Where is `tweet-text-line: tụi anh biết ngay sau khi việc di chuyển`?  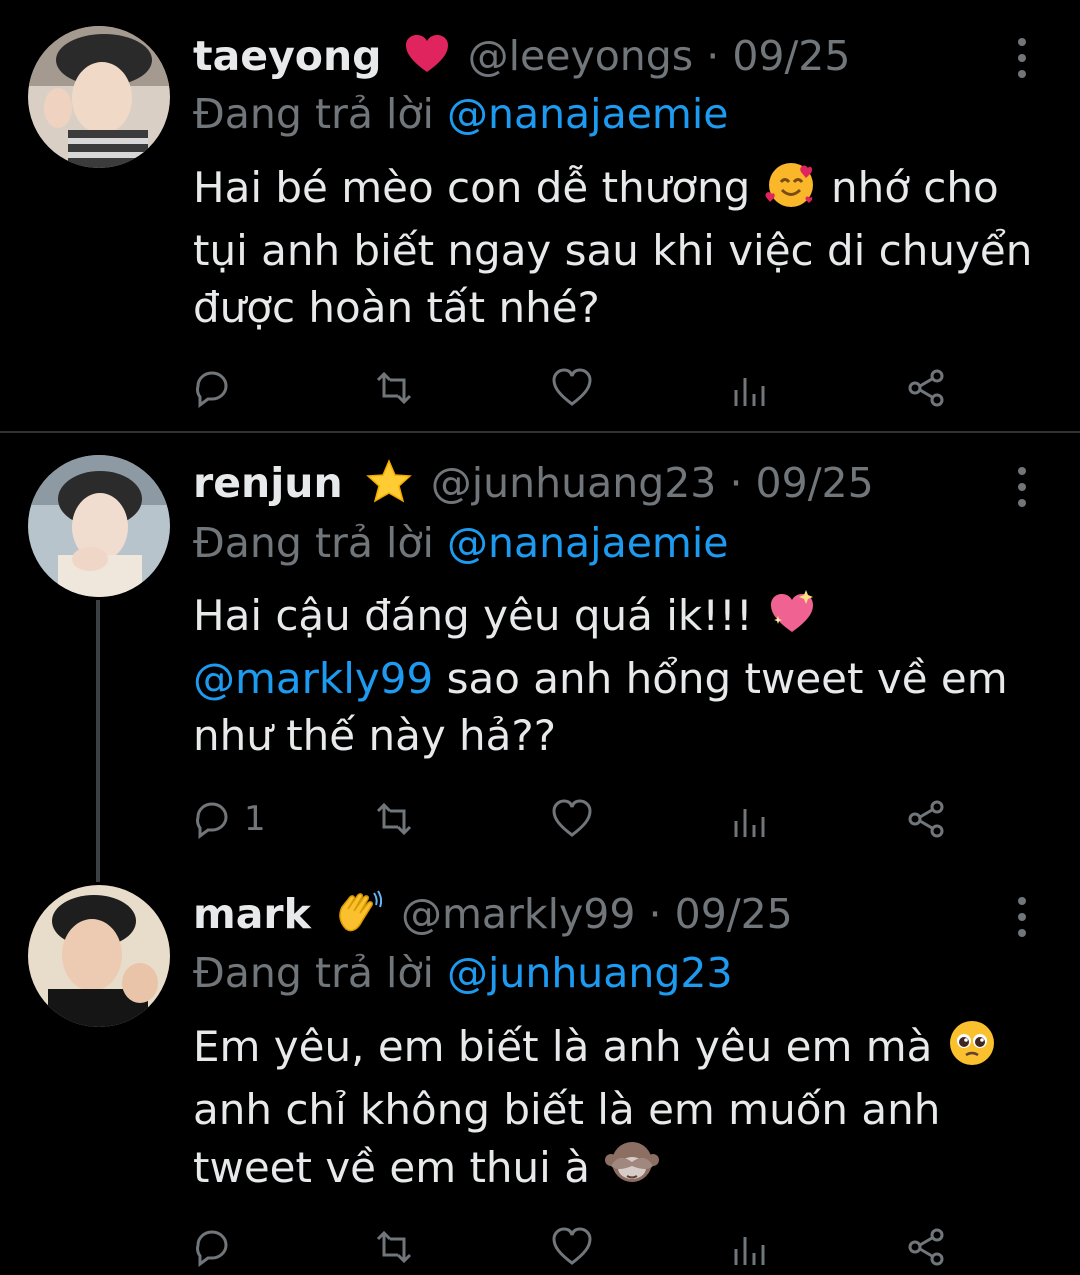 tweet-text-line: tụi anh biết ngay sau khi việc di chuyển is located at coordinates (613, 250).